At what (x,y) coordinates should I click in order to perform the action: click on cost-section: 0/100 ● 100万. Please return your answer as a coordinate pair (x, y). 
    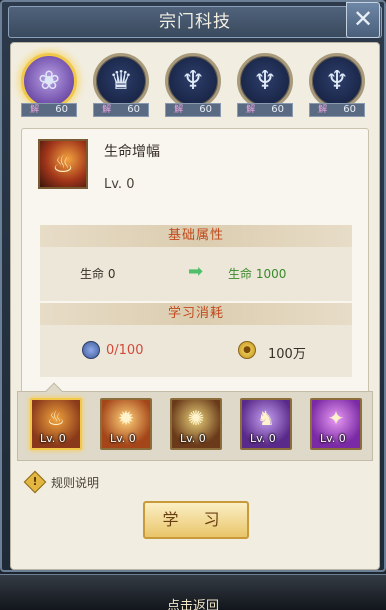
    Looking at the image, I should click on (196, 351).